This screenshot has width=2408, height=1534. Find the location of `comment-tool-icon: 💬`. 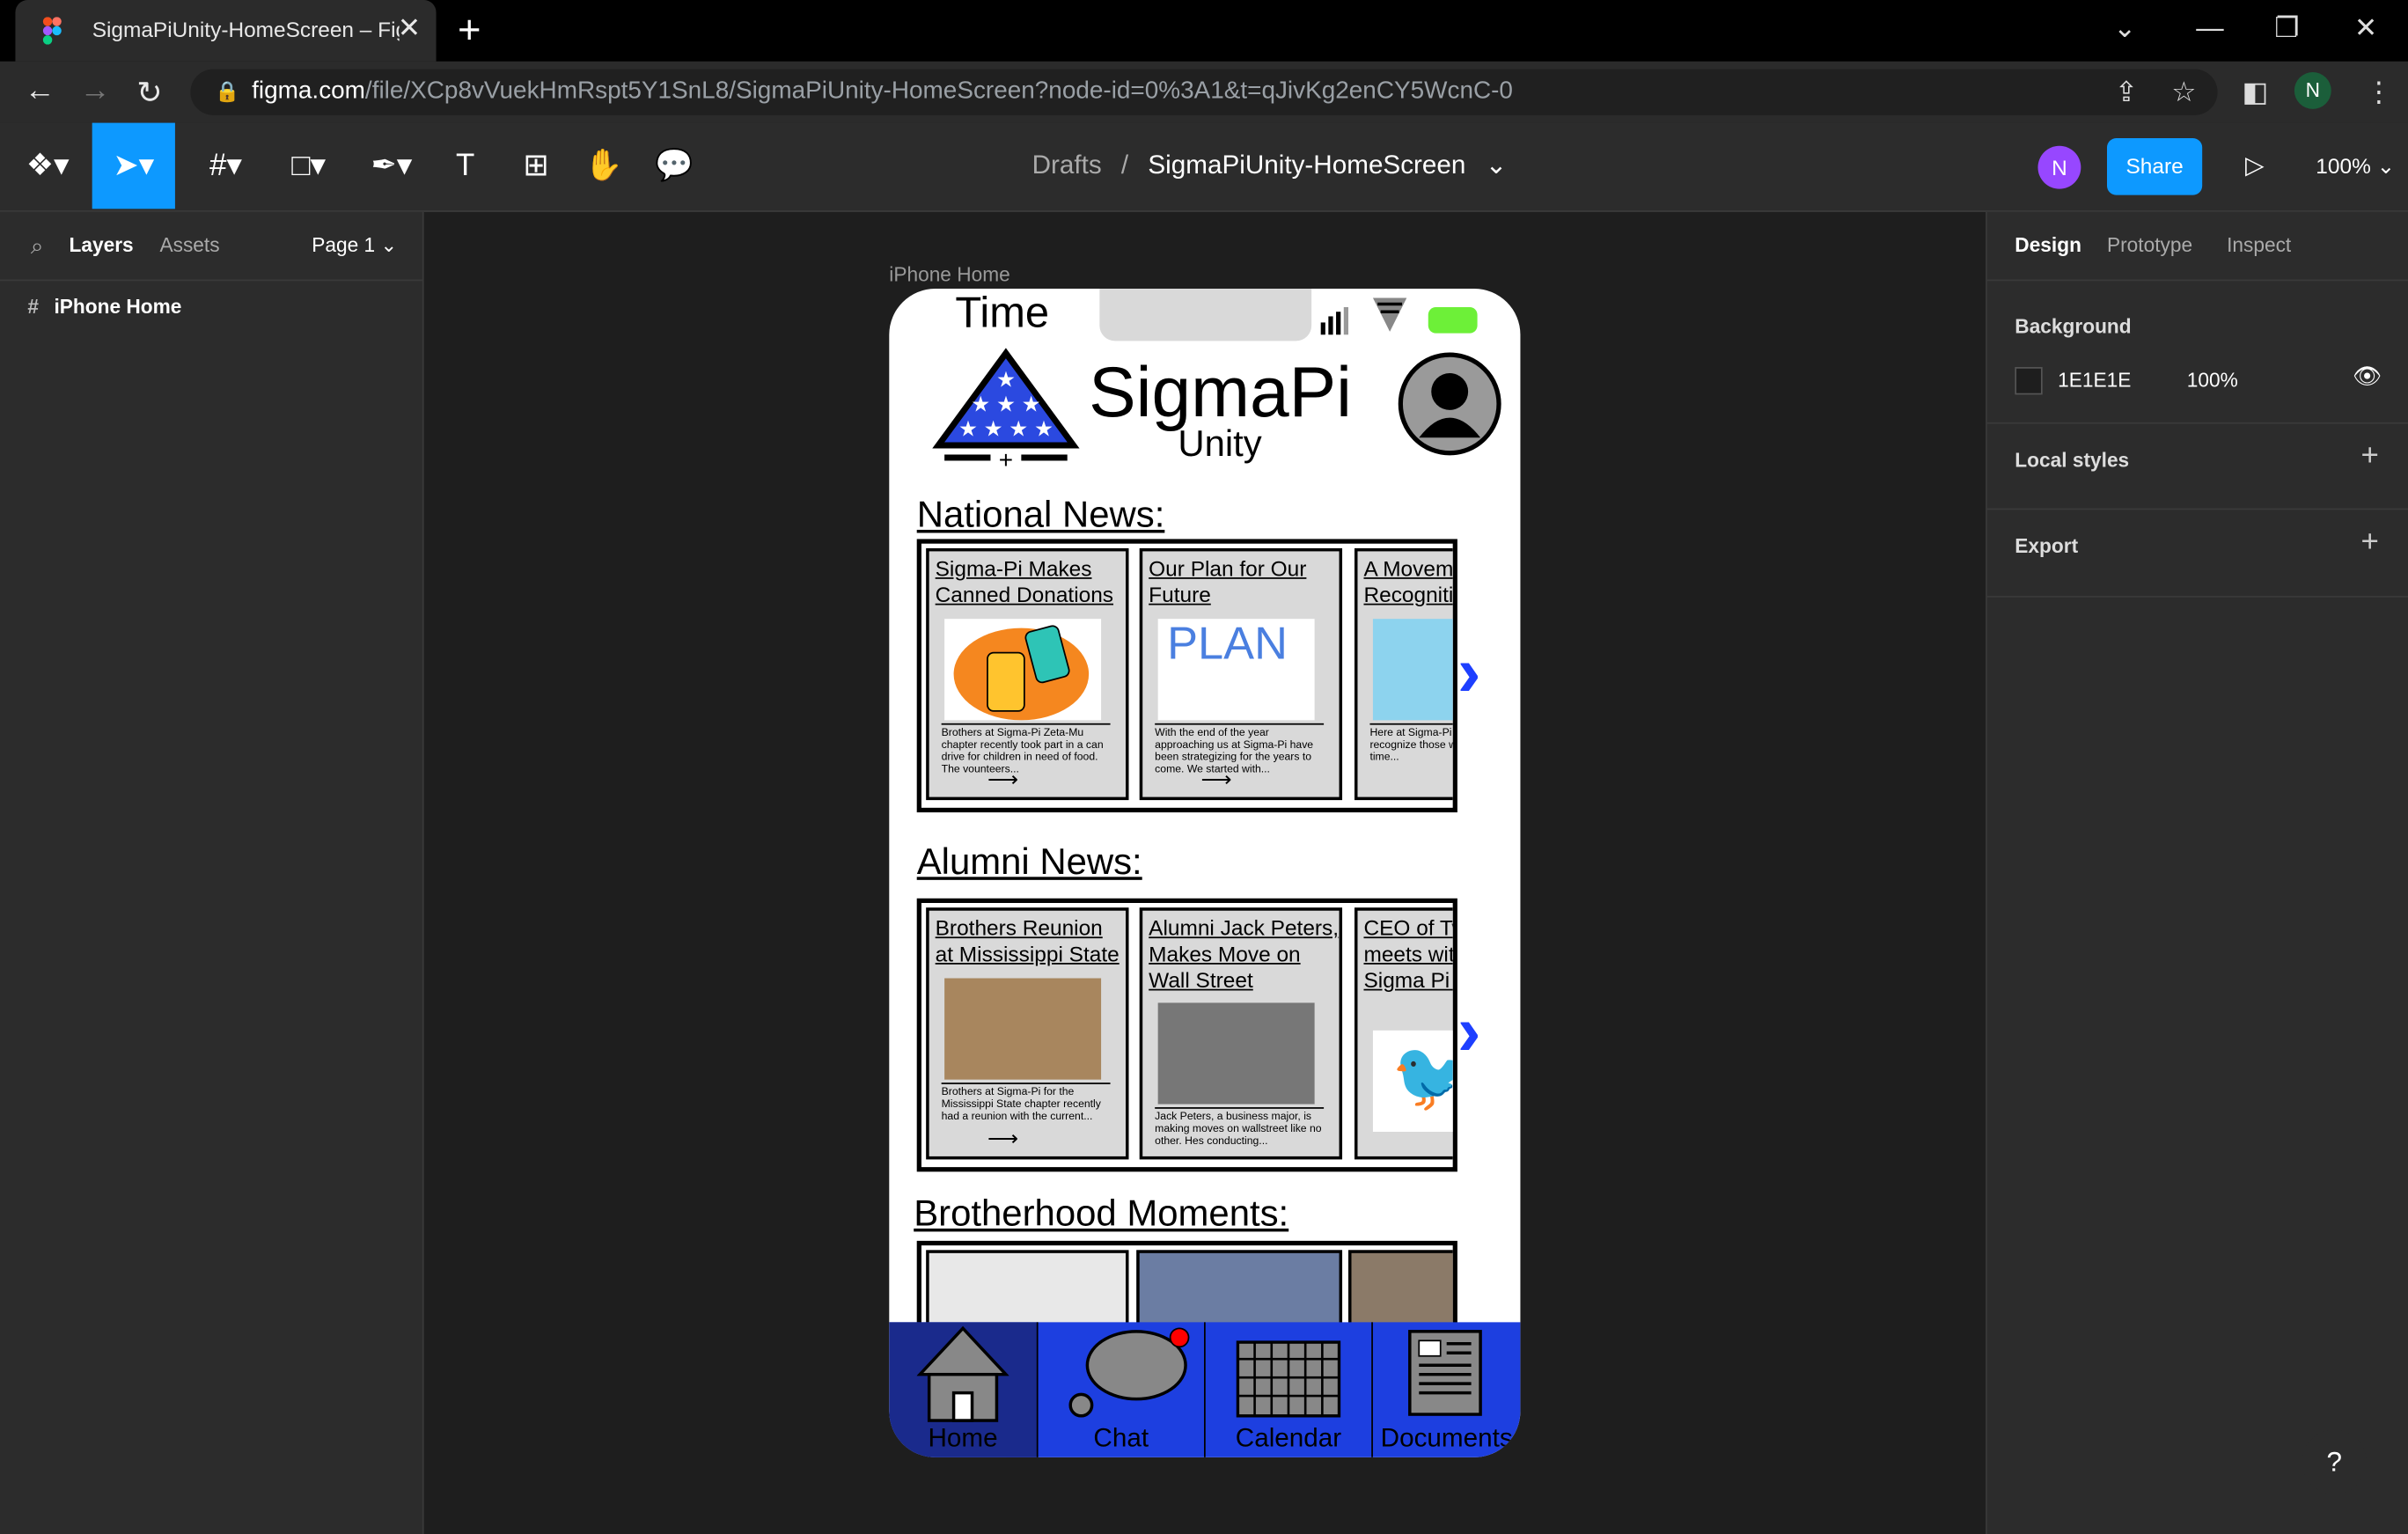

comment-tool-icon: 💬 is located at coordinates (673, 166).